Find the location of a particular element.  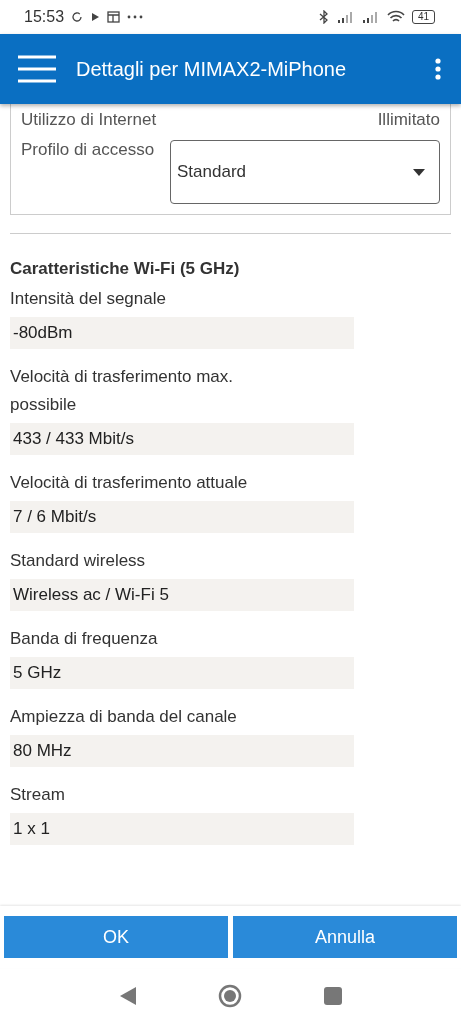

field-label: Banda di frequenza is located at coordinates (84, 639).